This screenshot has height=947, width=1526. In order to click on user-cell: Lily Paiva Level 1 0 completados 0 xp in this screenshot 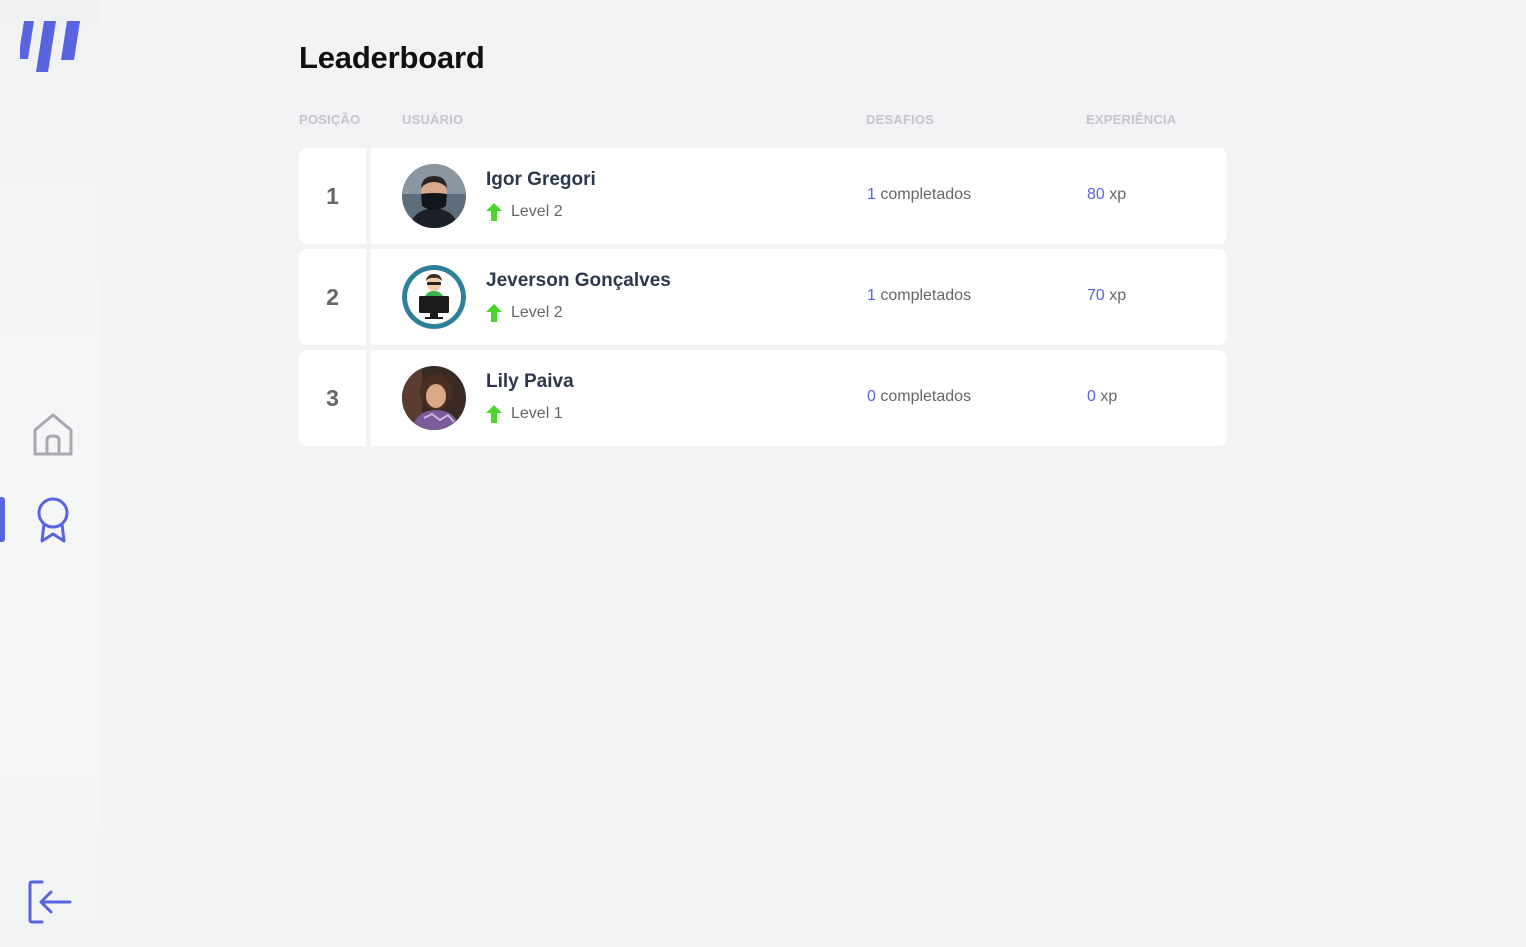, I will do `click(799, 398)`.